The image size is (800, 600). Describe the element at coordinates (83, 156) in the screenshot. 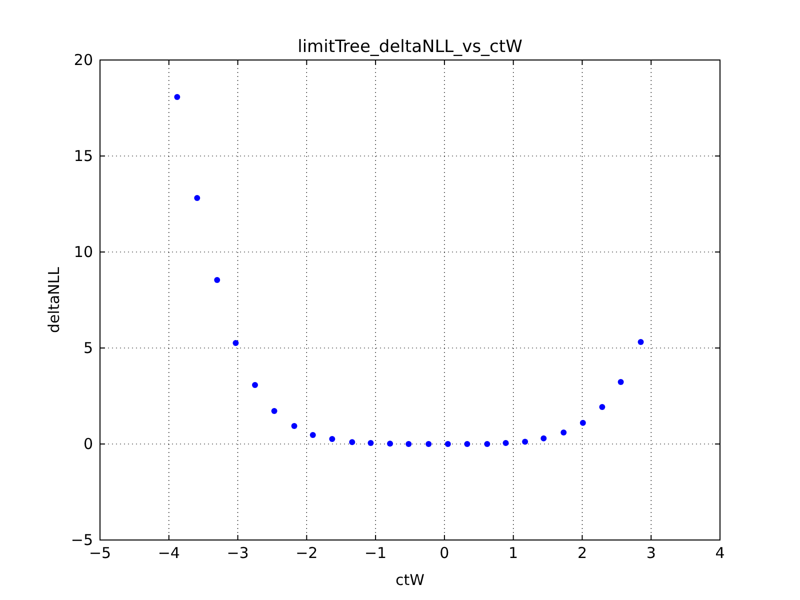

I see `y-tick-label: 15` at that location.